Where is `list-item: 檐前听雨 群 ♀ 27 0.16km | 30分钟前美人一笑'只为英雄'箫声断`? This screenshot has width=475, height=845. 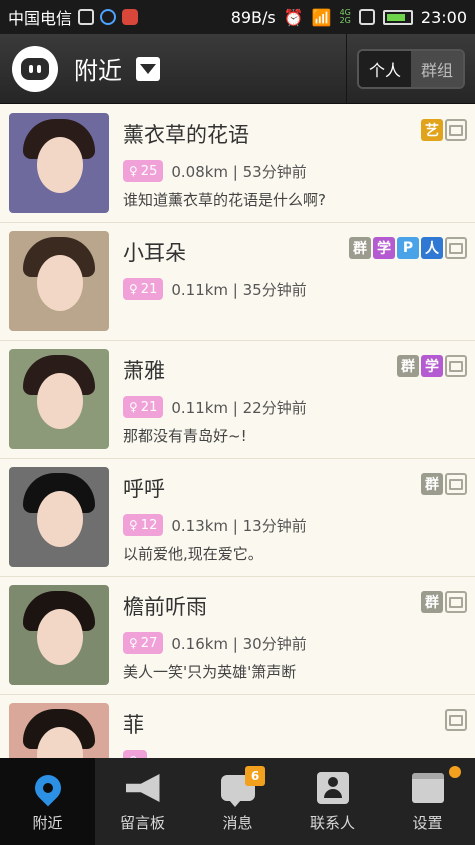
list-item: 檐前听雨 群 ♀ 27 0.16km | 30分钟前美人一笑'只为英雄'箫声断 is located at coordinates (237, 636).